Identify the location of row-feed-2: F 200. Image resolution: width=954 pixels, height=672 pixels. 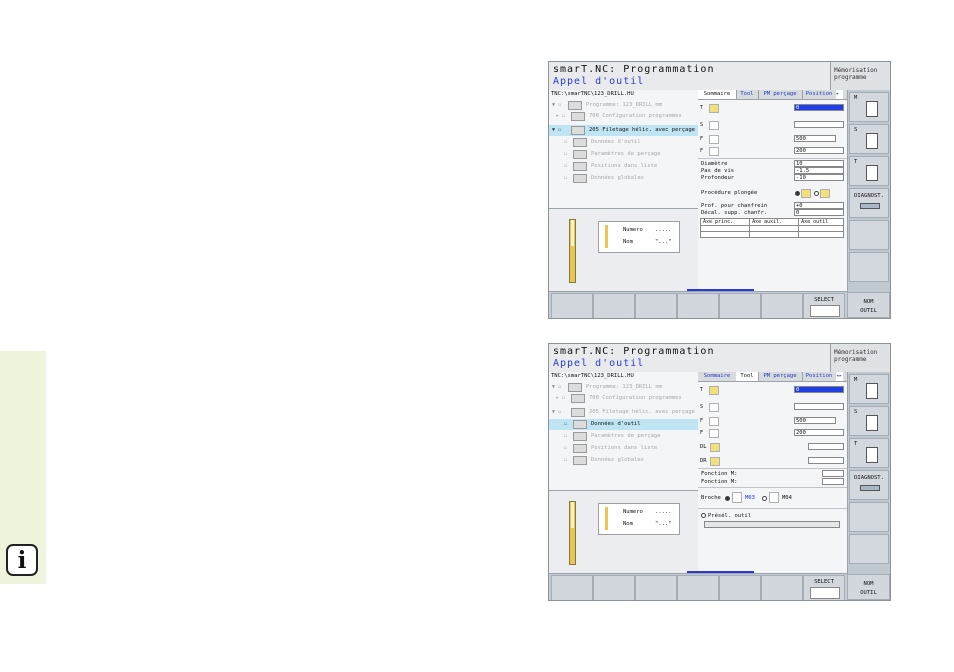
(772, 433).